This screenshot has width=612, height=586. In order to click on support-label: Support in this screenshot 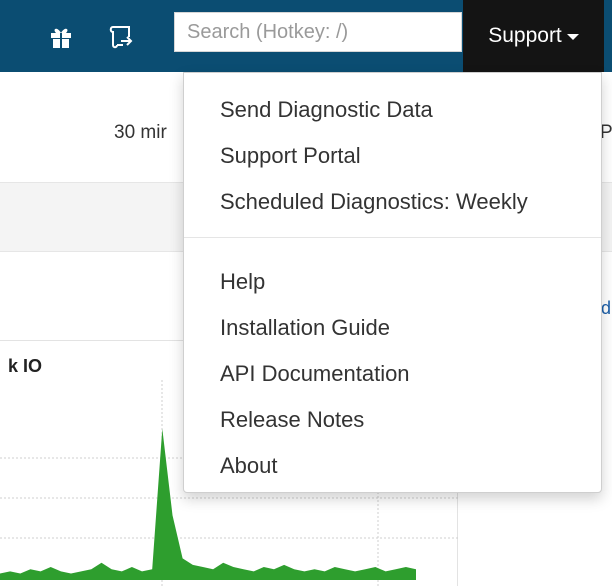, I will do `click(525, 35)`.